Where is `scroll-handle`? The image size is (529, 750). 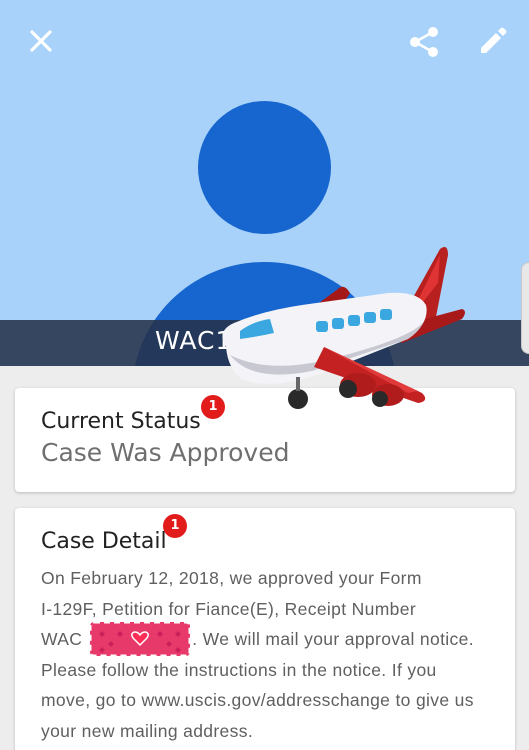 scroll-handle is located at coordinates (525, 308).